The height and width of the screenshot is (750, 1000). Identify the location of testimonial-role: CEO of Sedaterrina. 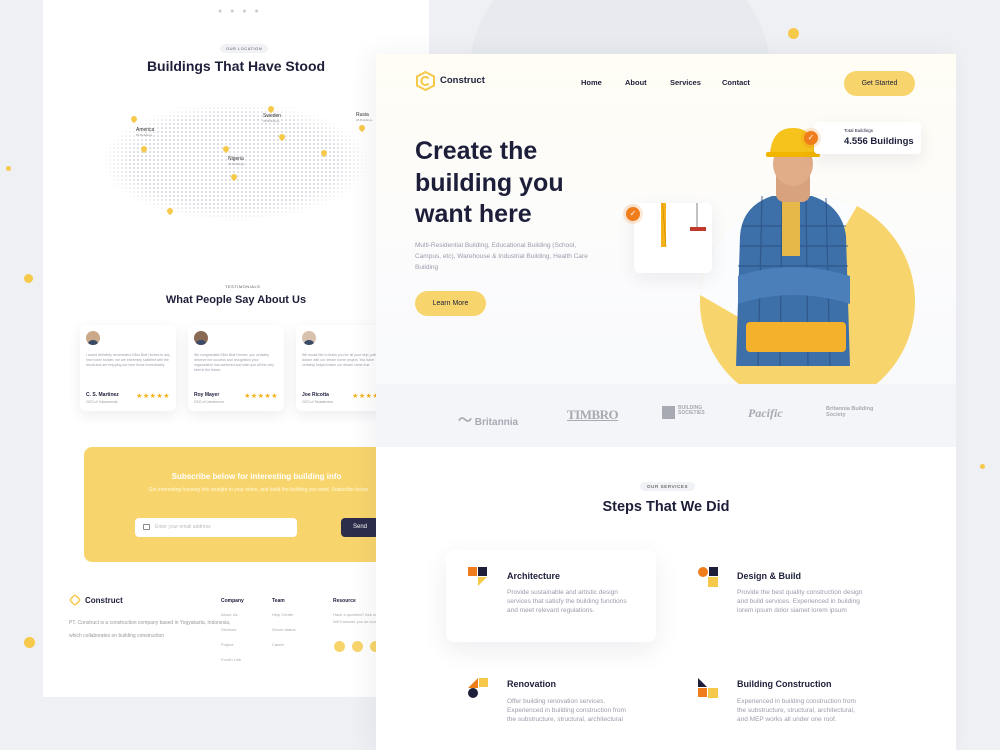
(317, 402).